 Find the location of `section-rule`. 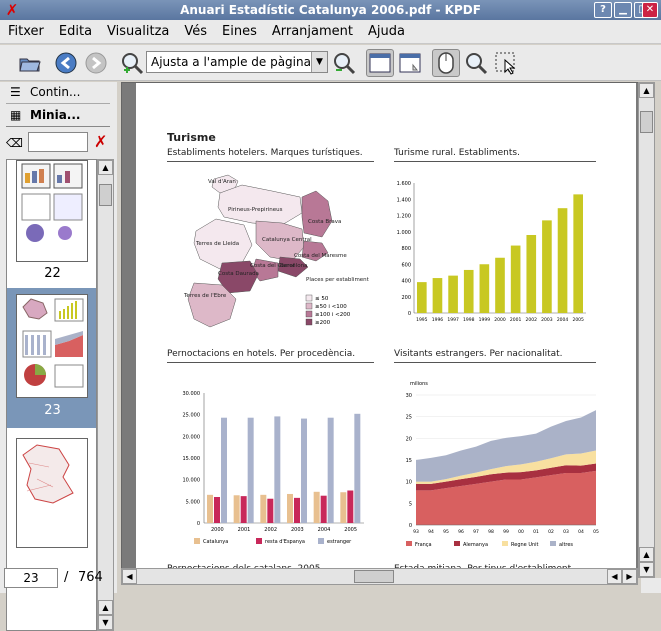

section-rule is located at coordinates (270, 362).